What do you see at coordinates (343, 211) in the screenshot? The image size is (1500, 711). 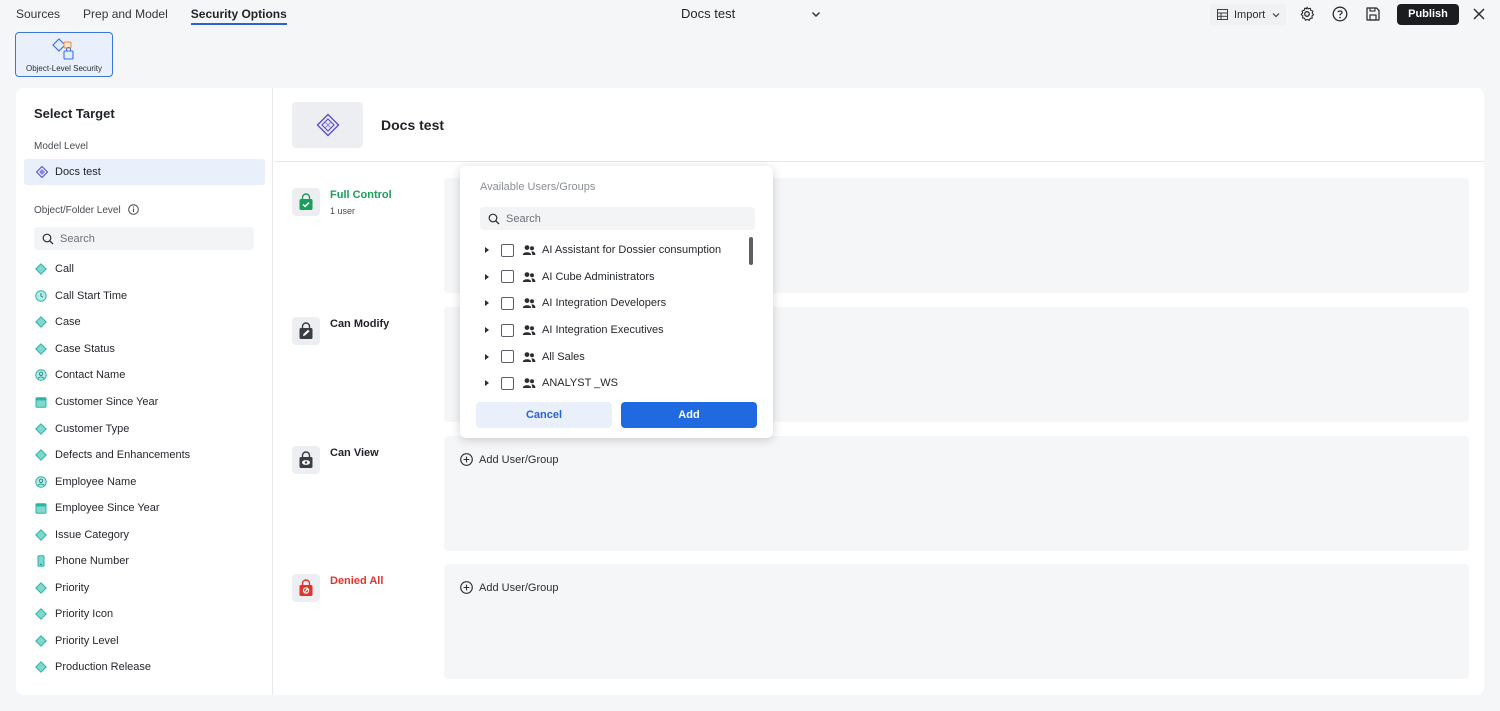 I see `perm-subtitle: 1 user` at bounding box center [343, 211].